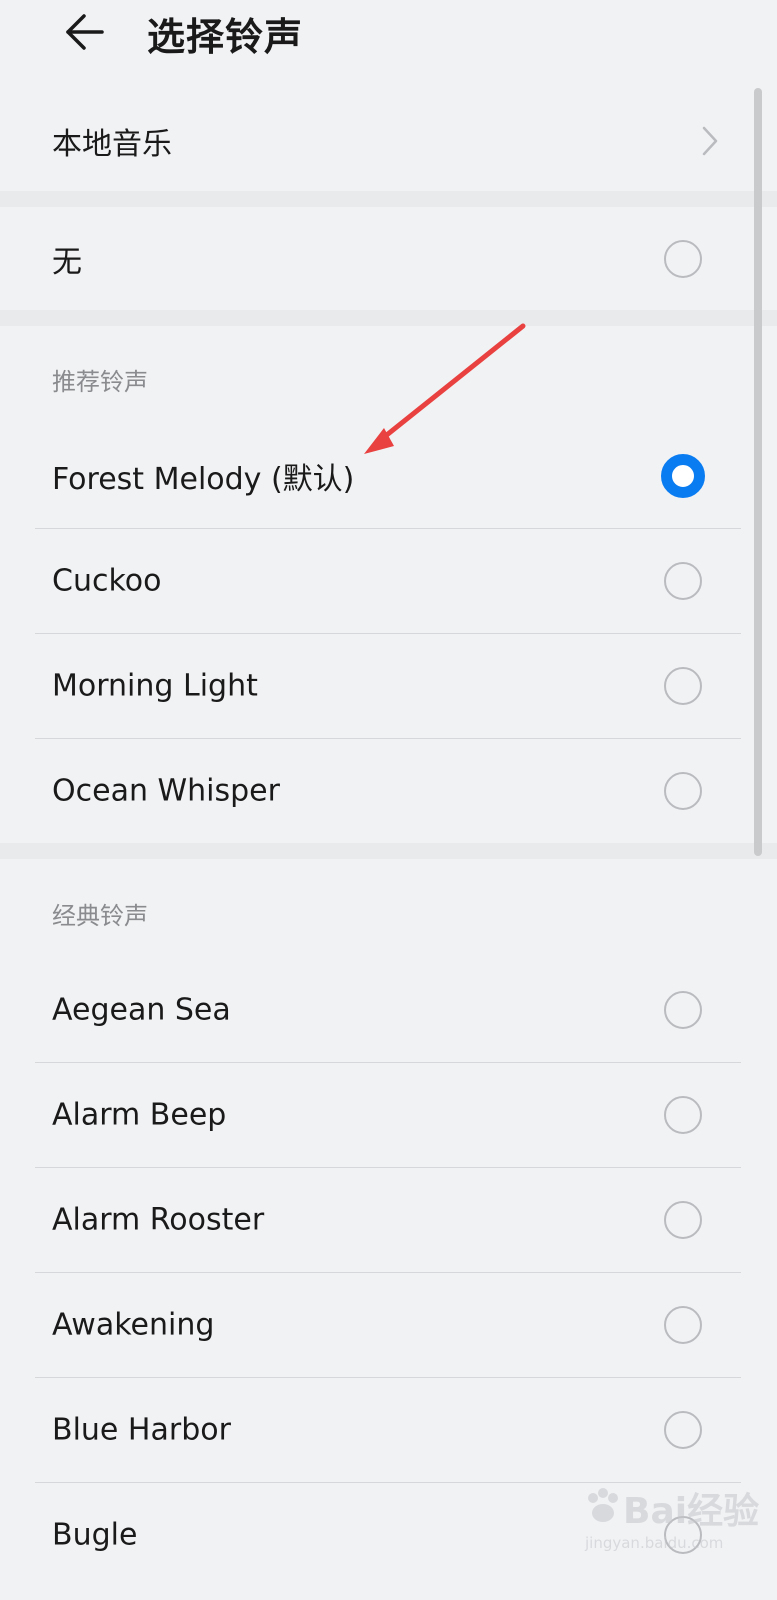  I want to click on ringtone-none-label: 无, so click(67, 262).